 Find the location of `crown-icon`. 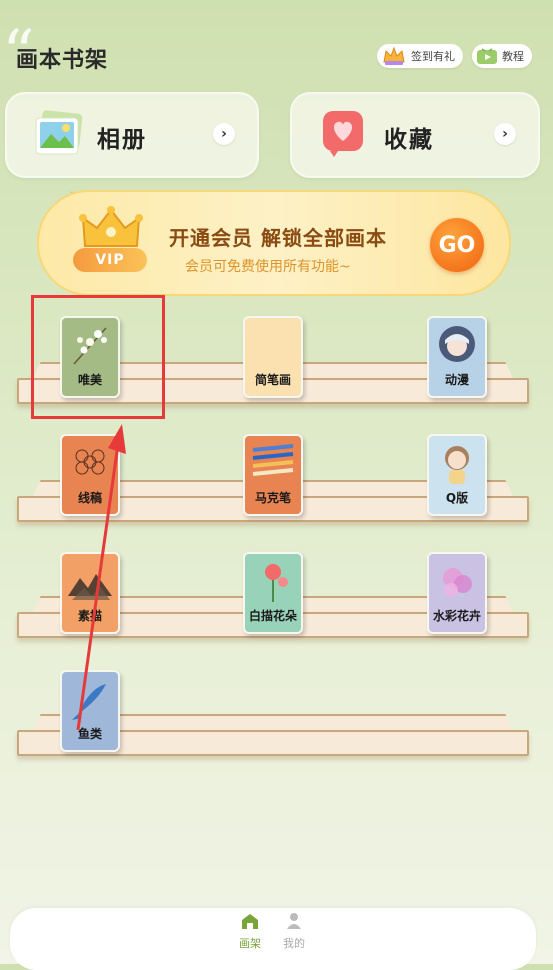

crown-icon is located at coordinates (111, 226).